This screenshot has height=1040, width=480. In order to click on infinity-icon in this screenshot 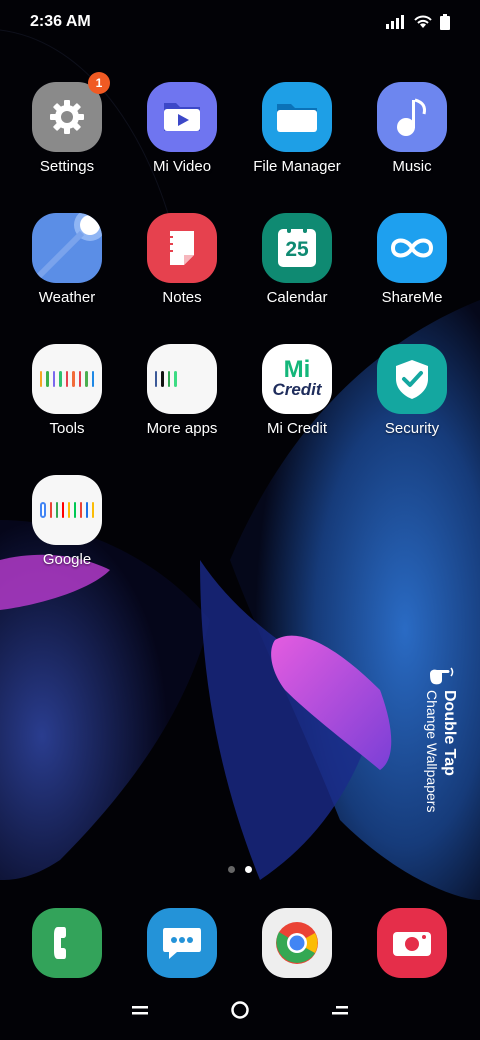, I will do `click(412, 248)`.